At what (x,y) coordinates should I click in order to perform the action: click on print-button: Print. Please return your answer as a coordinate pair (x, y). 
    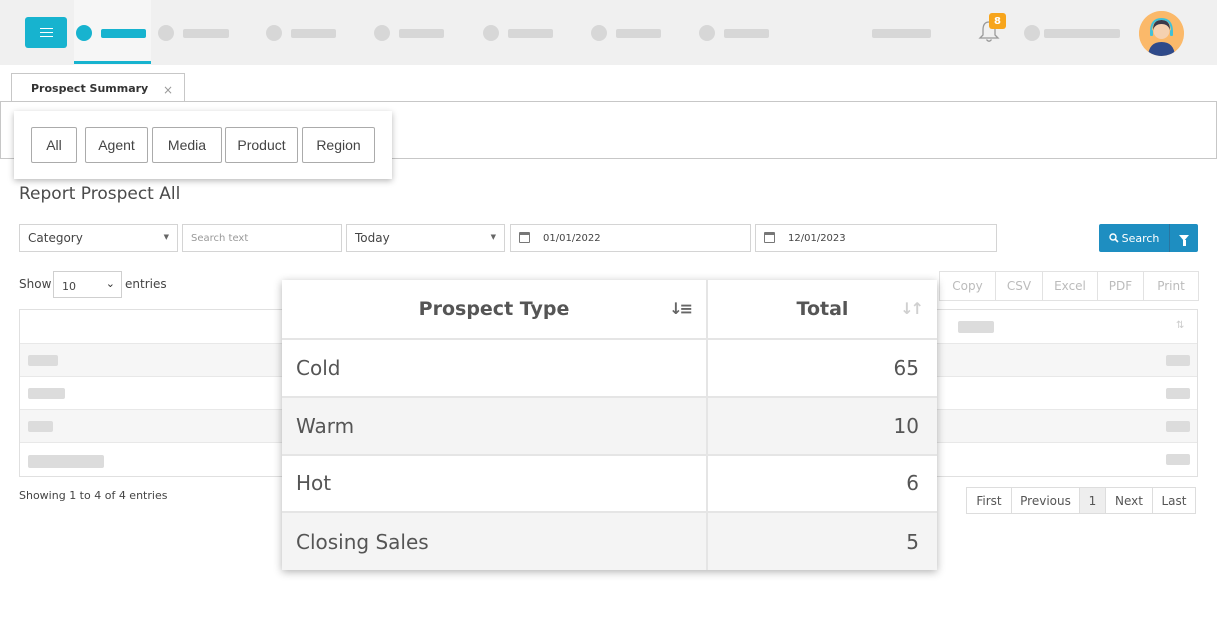
    Looking at the image, I should click on (1171, 286).